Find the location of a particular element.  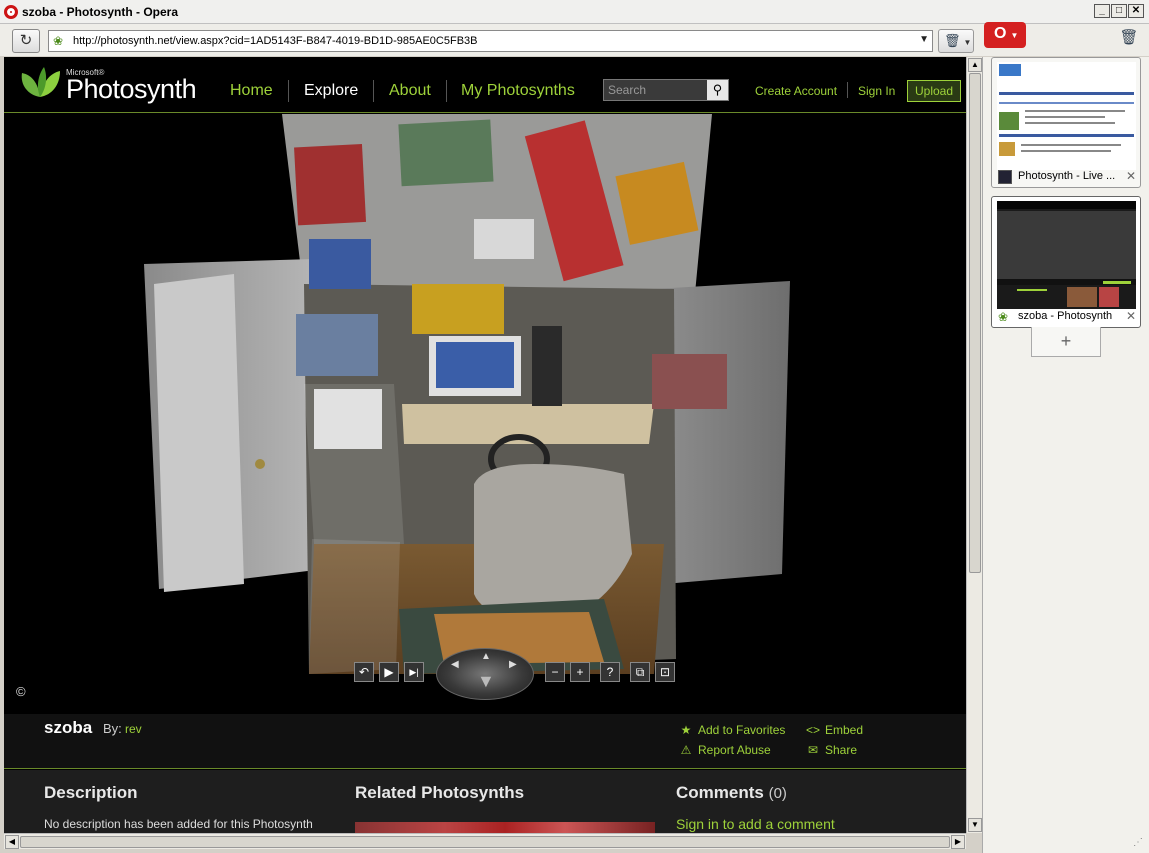

window-titlebar: szoba - Photosynth - Opera _ □ ✕ is located at coordinates (574, 12).